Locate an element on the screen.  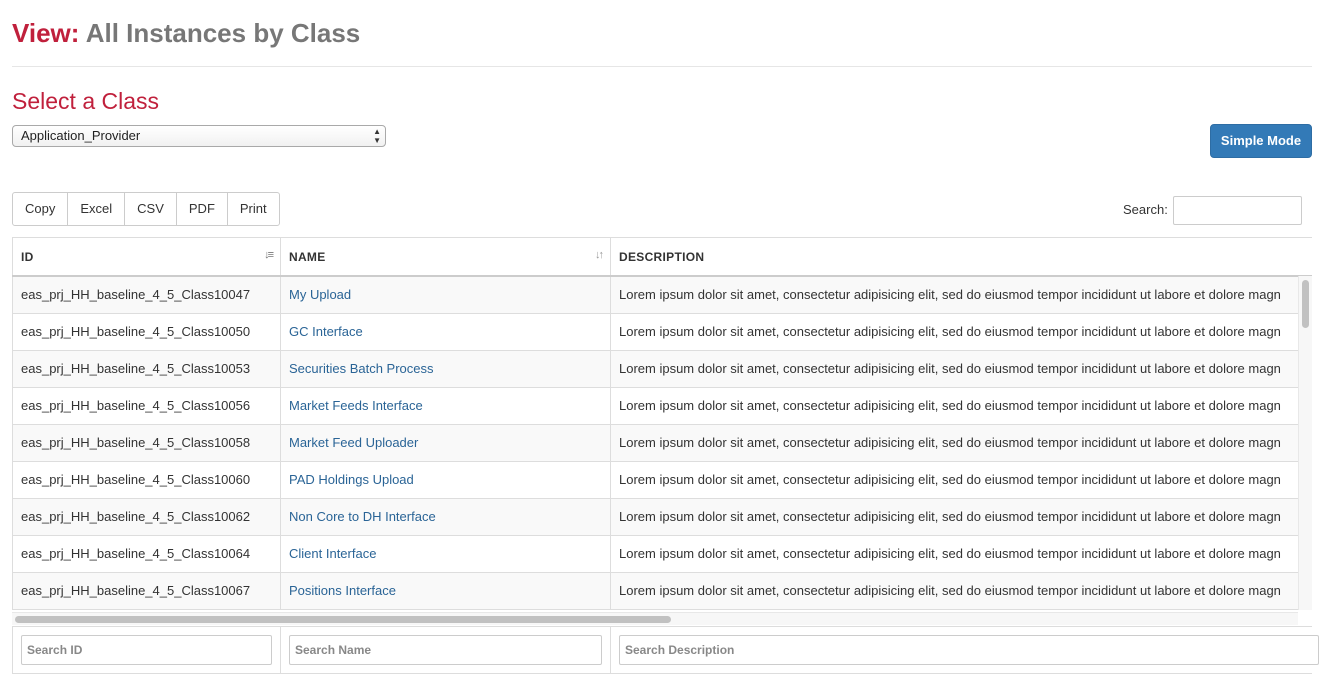
export-button-group: Copy Excel CSV PDF Print is located at coordinates (146, 209).